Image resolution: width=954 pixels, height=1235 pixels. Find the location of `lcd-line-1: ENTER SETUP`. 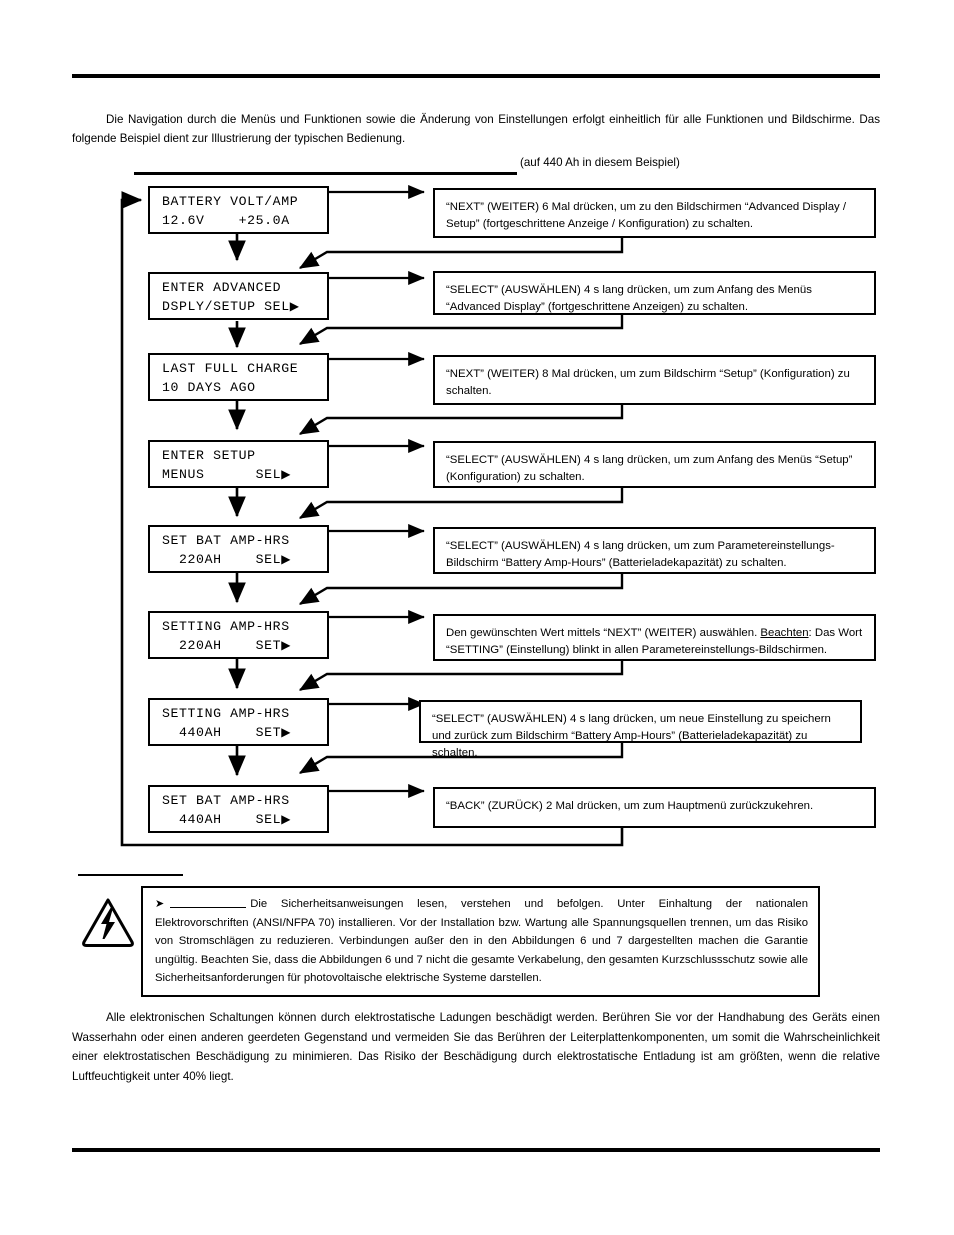

lcd-line-1: ENTER SETUP is located at coordinates (209, 455).